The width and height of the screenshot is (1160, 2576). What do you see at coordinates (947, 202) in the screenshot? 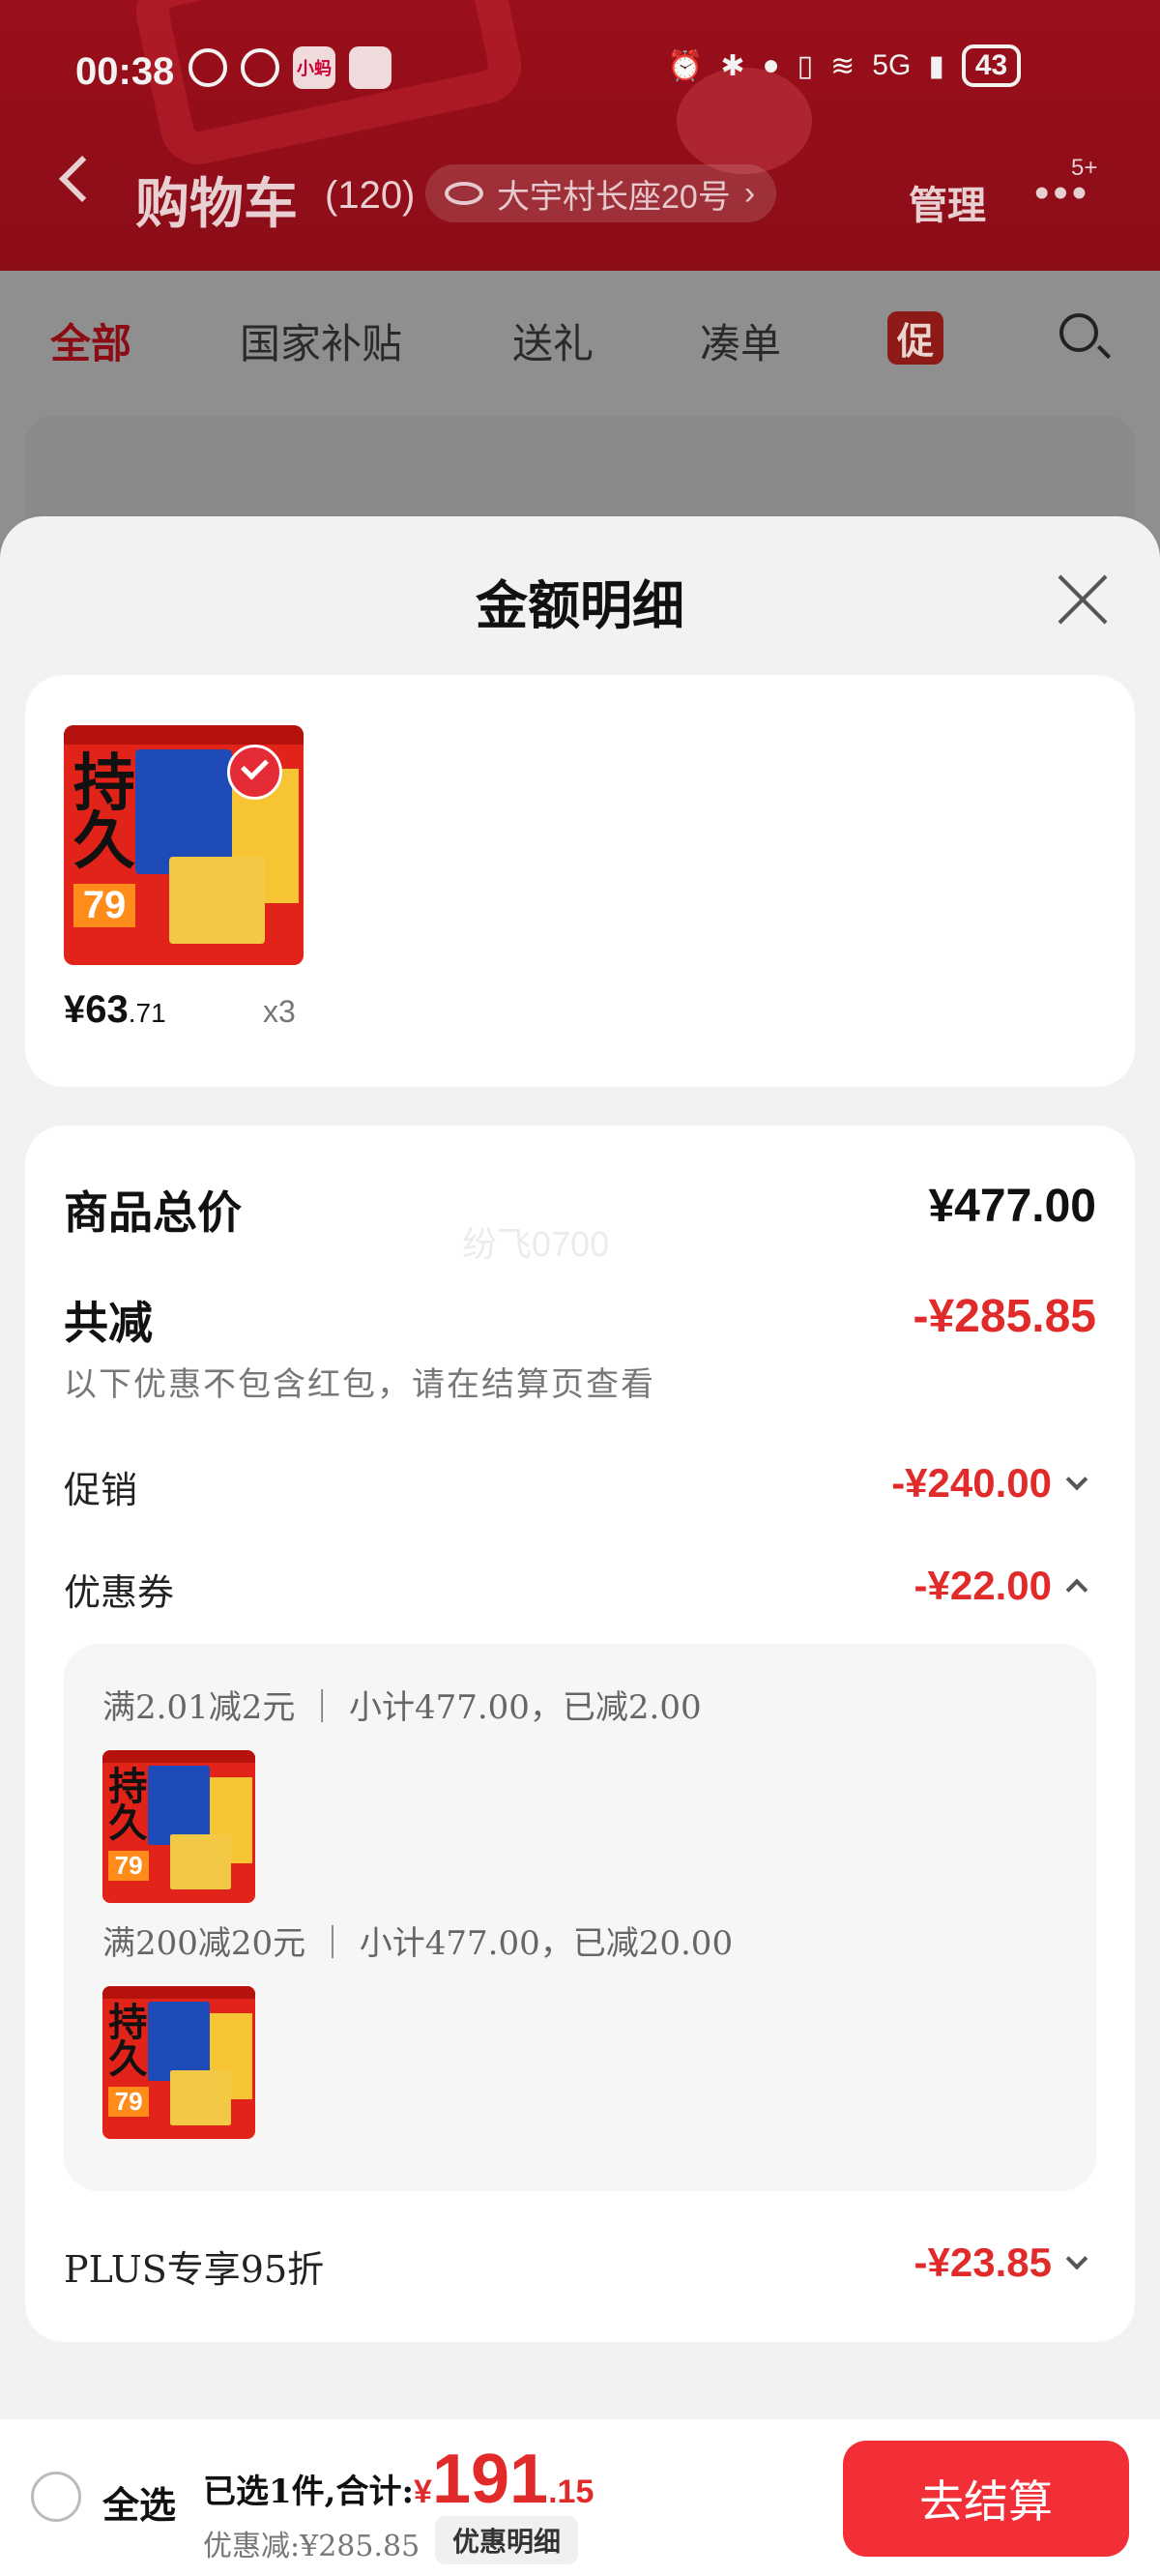
I see `manage-button: 管理` at bounding box center [947, 202].